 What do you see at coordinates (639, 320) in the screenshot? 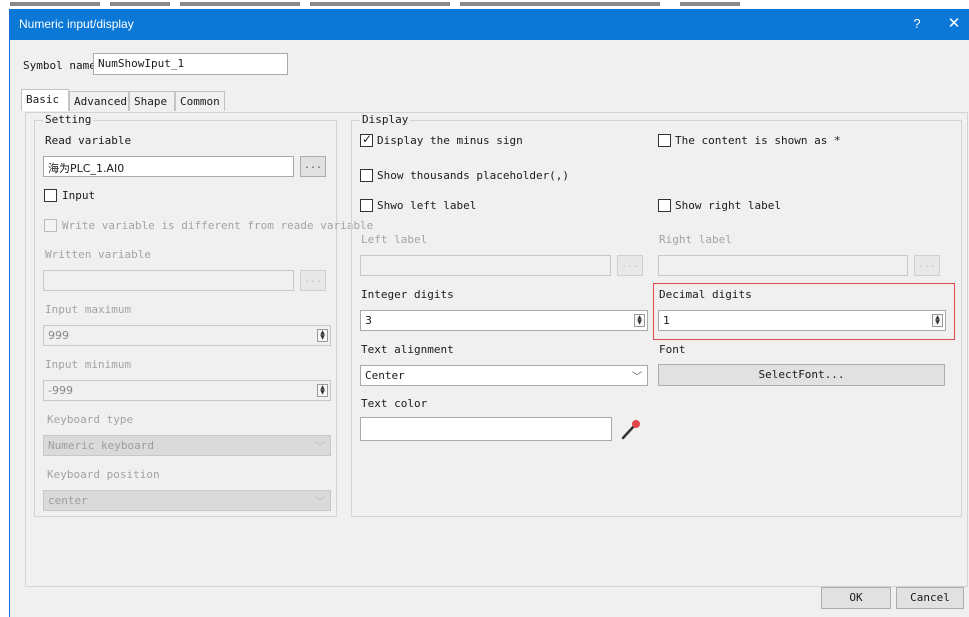
I see `integer-digits-spinner: ▲ ▼` at bounding box center [639, 320].